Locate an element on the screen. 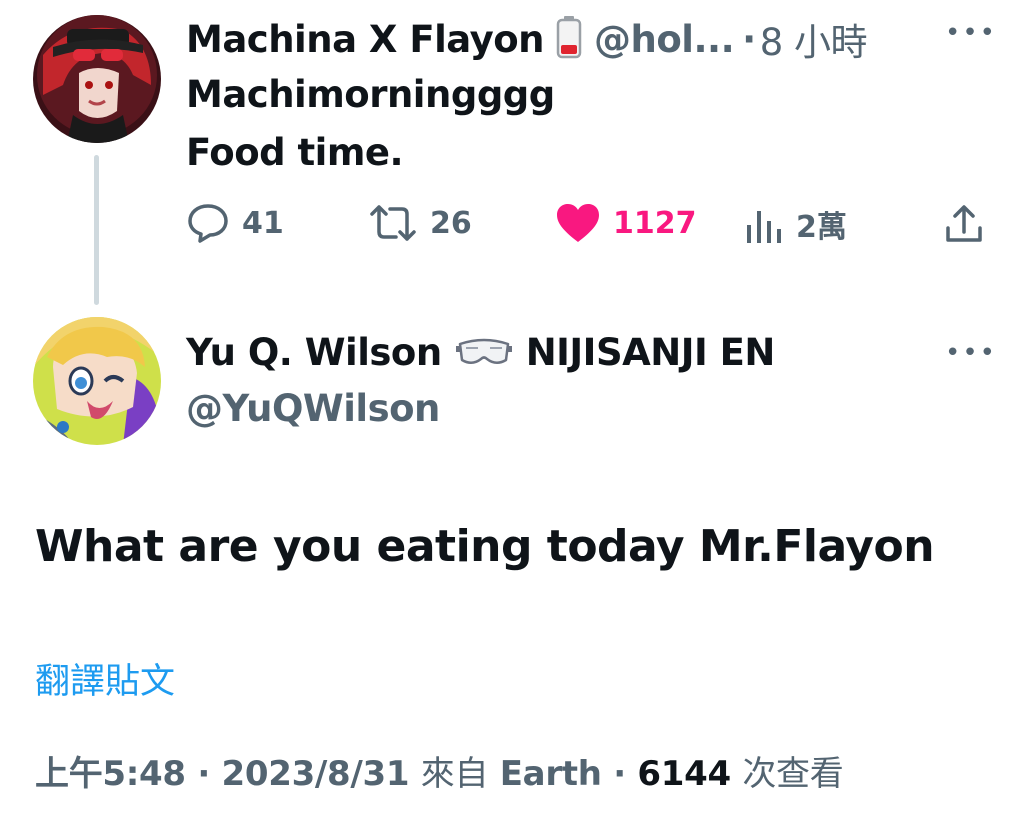 The height and width of the screenshot is (826, 1024). tweet1-text: Machimorningggg Food time. is located at coordinates (370, 124).